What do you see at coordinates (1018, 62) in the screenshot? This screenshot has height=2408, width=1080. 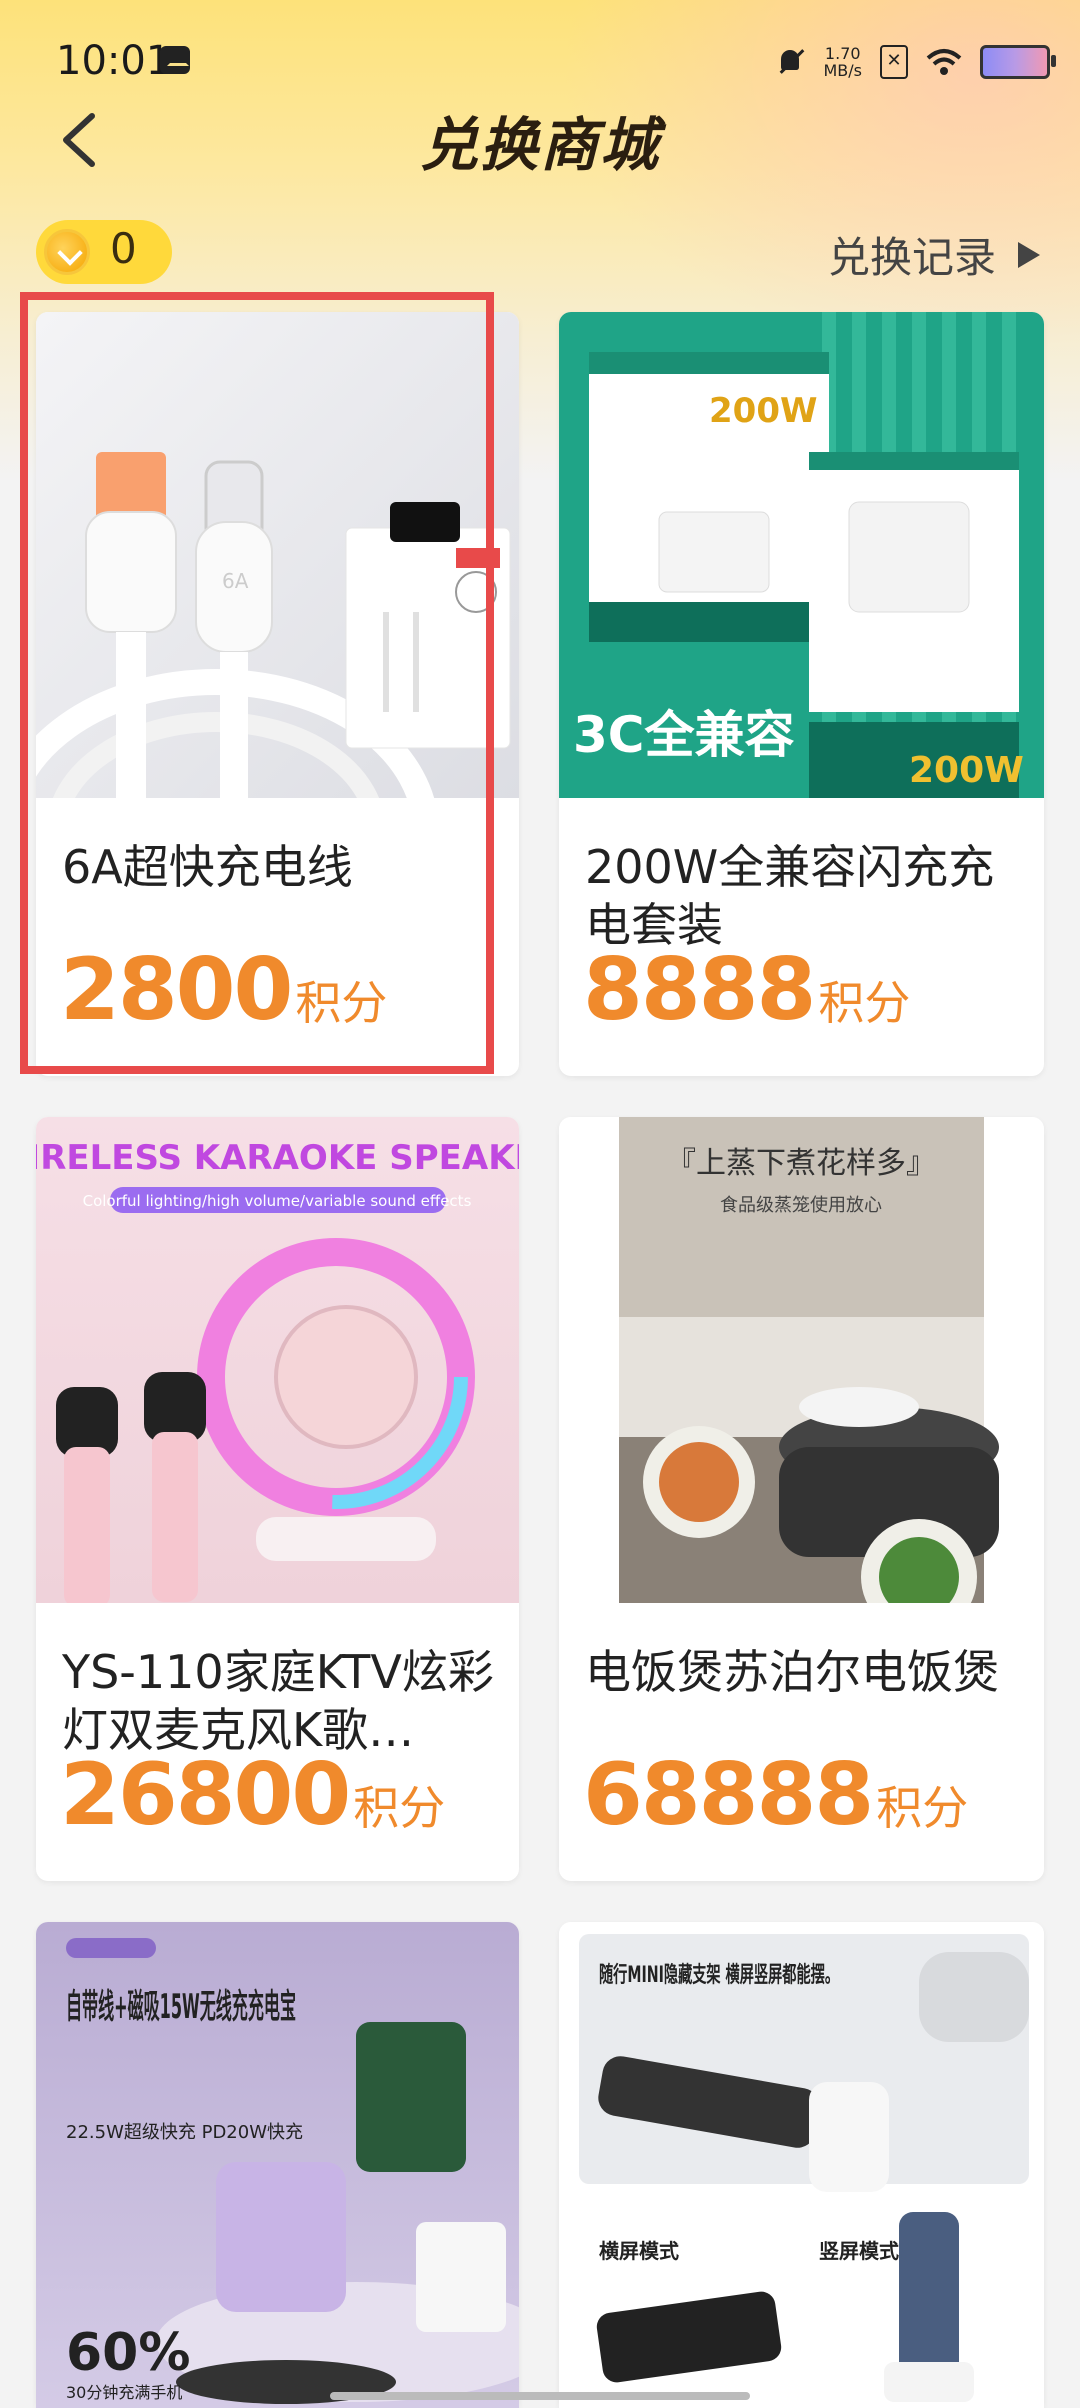 I see `battery-icon` at bounding box center [1018, 62].